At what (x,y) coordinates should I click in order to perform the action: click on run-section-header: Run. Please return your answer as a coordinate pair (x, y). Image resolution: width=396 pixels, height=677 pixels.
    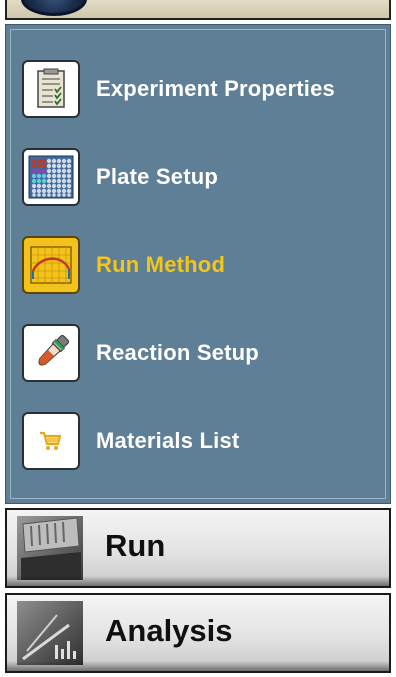
    Looking at the image, I should click on (198, 548).